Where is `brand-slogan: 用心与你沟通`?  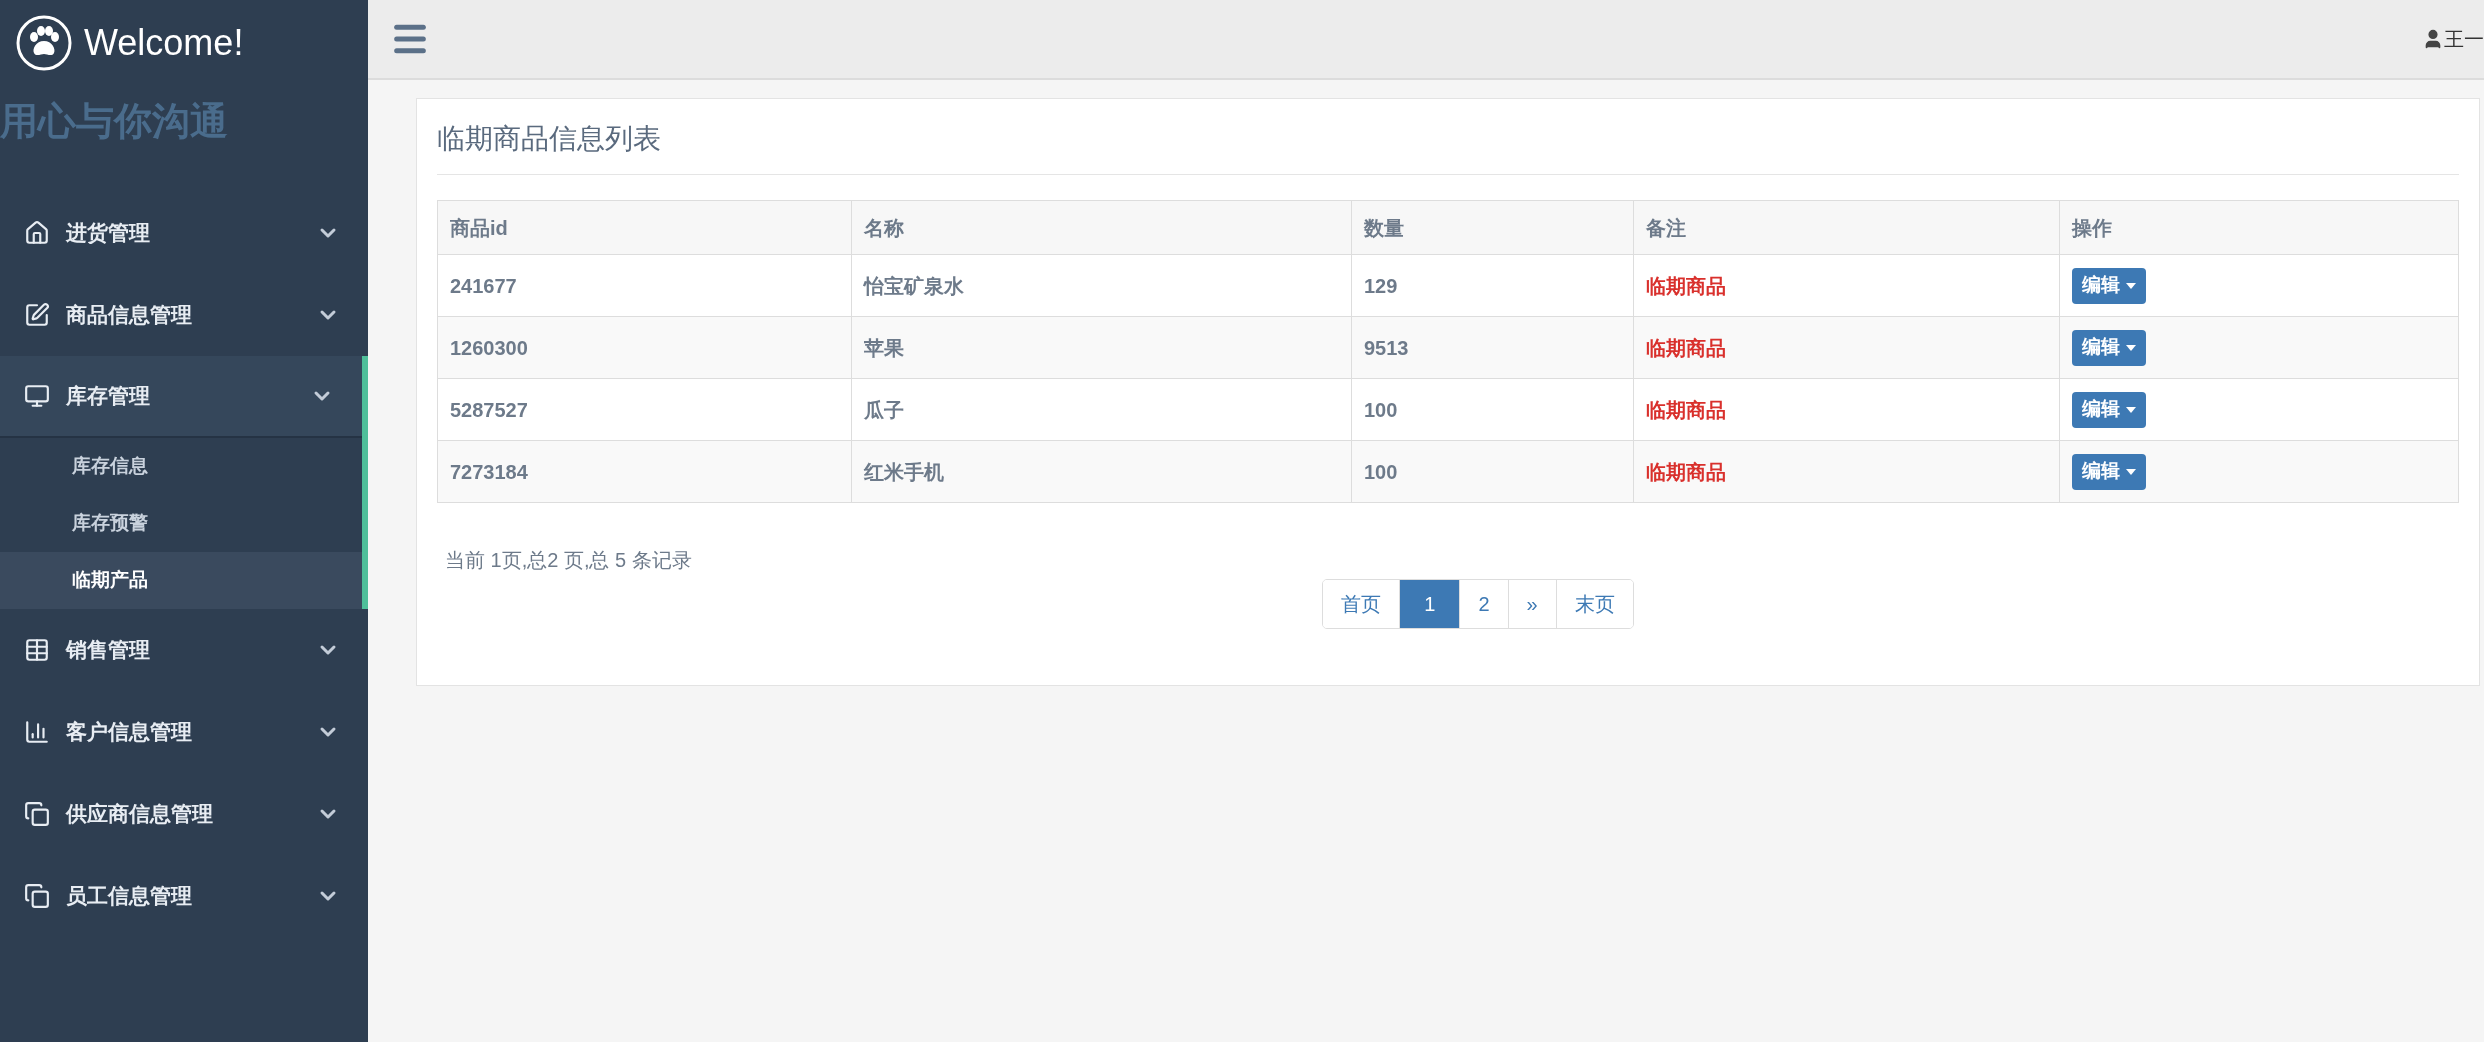 brand-slogan: 用心与你沟通 is located at coordinates (114, 121).